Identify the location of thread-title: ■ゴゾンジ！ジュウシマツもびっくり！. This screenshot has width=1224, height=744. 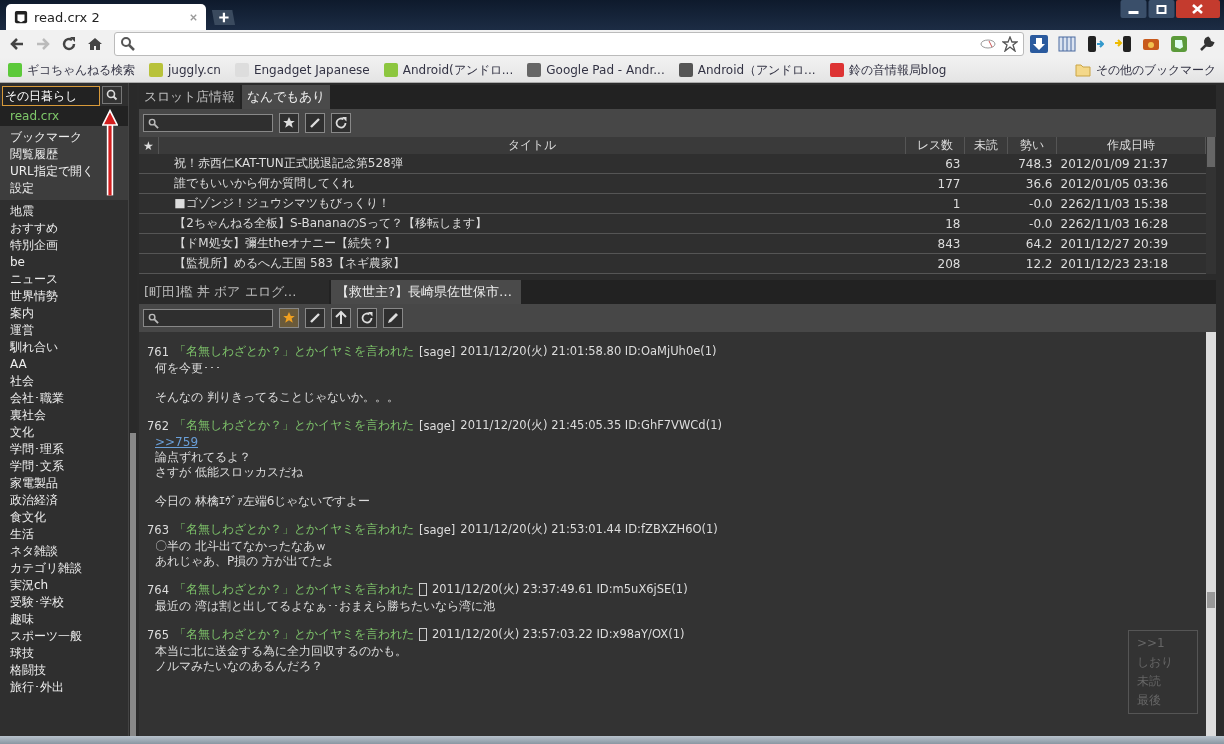
(282, 203).